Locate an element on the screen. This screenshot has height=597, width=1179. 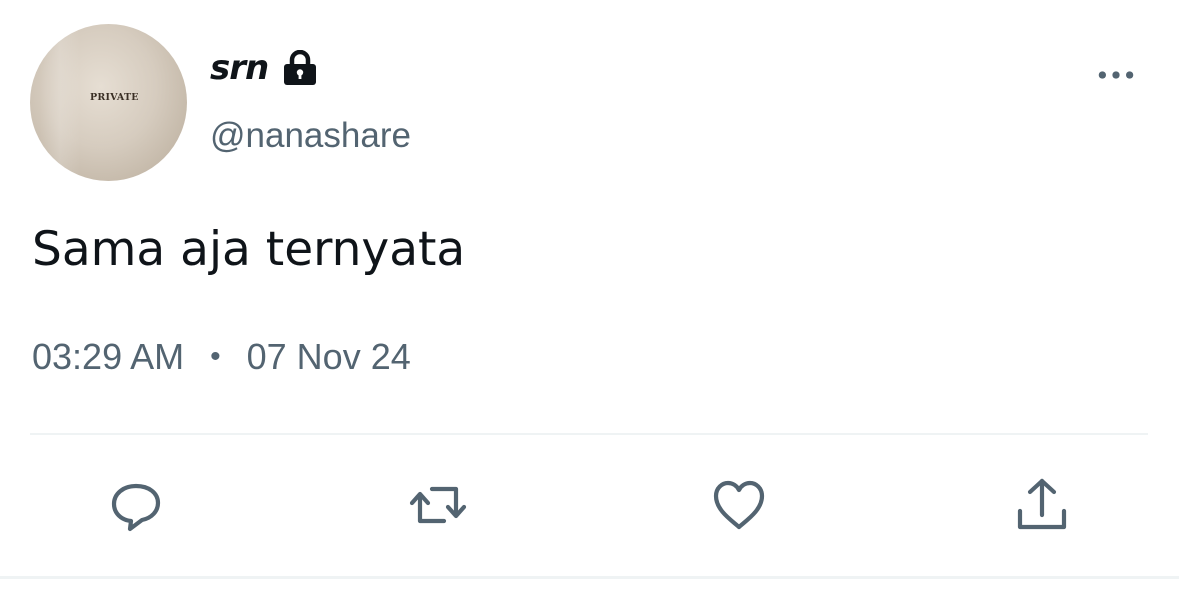
reply-button is located at coordinates (136, 505).